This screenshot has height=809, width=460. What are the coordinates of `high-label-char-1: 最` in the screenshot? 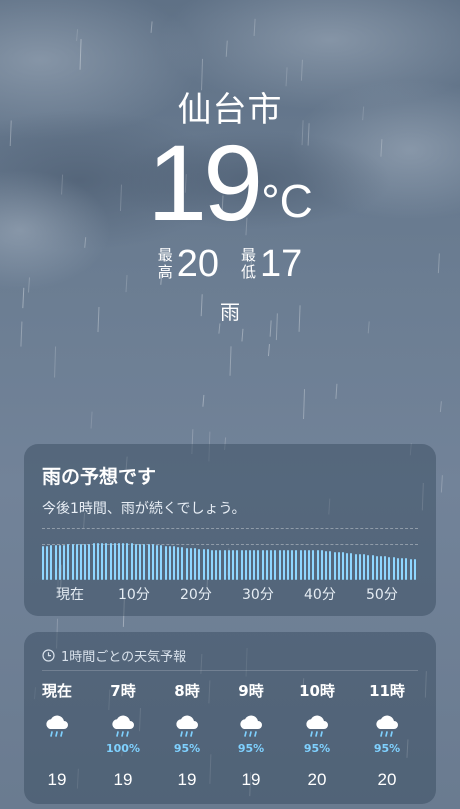 It's located at (165, 255).